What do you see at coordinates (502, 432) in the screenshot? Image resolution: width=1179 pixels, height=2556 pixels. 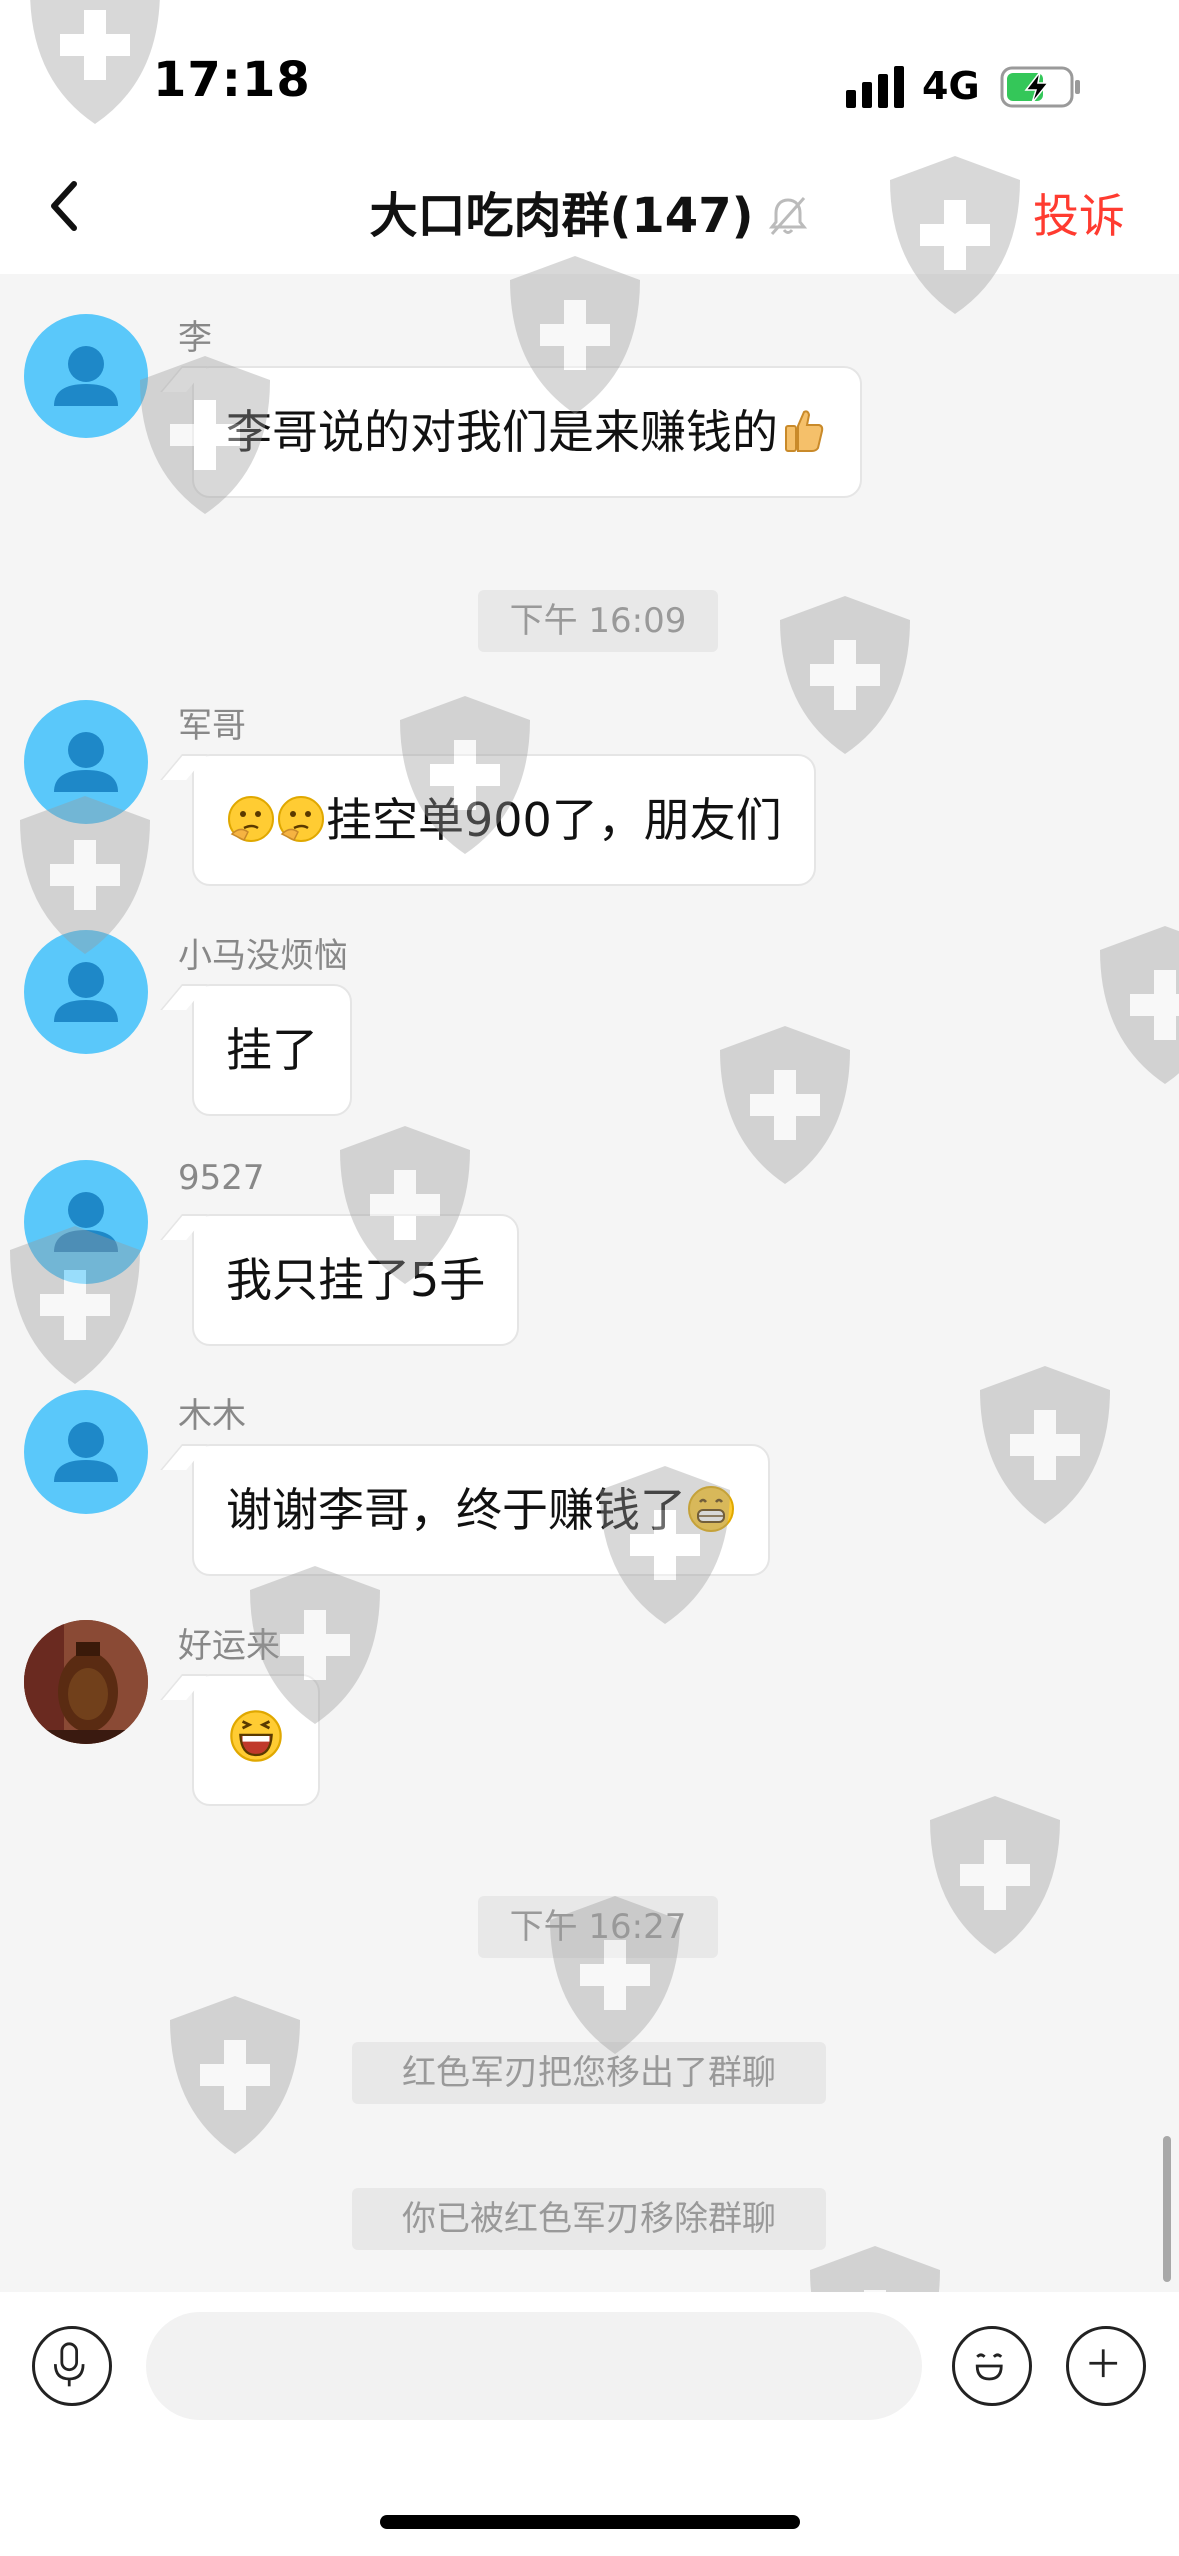 I see `message-text: 李哥说的对我们是来赚钱的` at bounding box center [502, 432].